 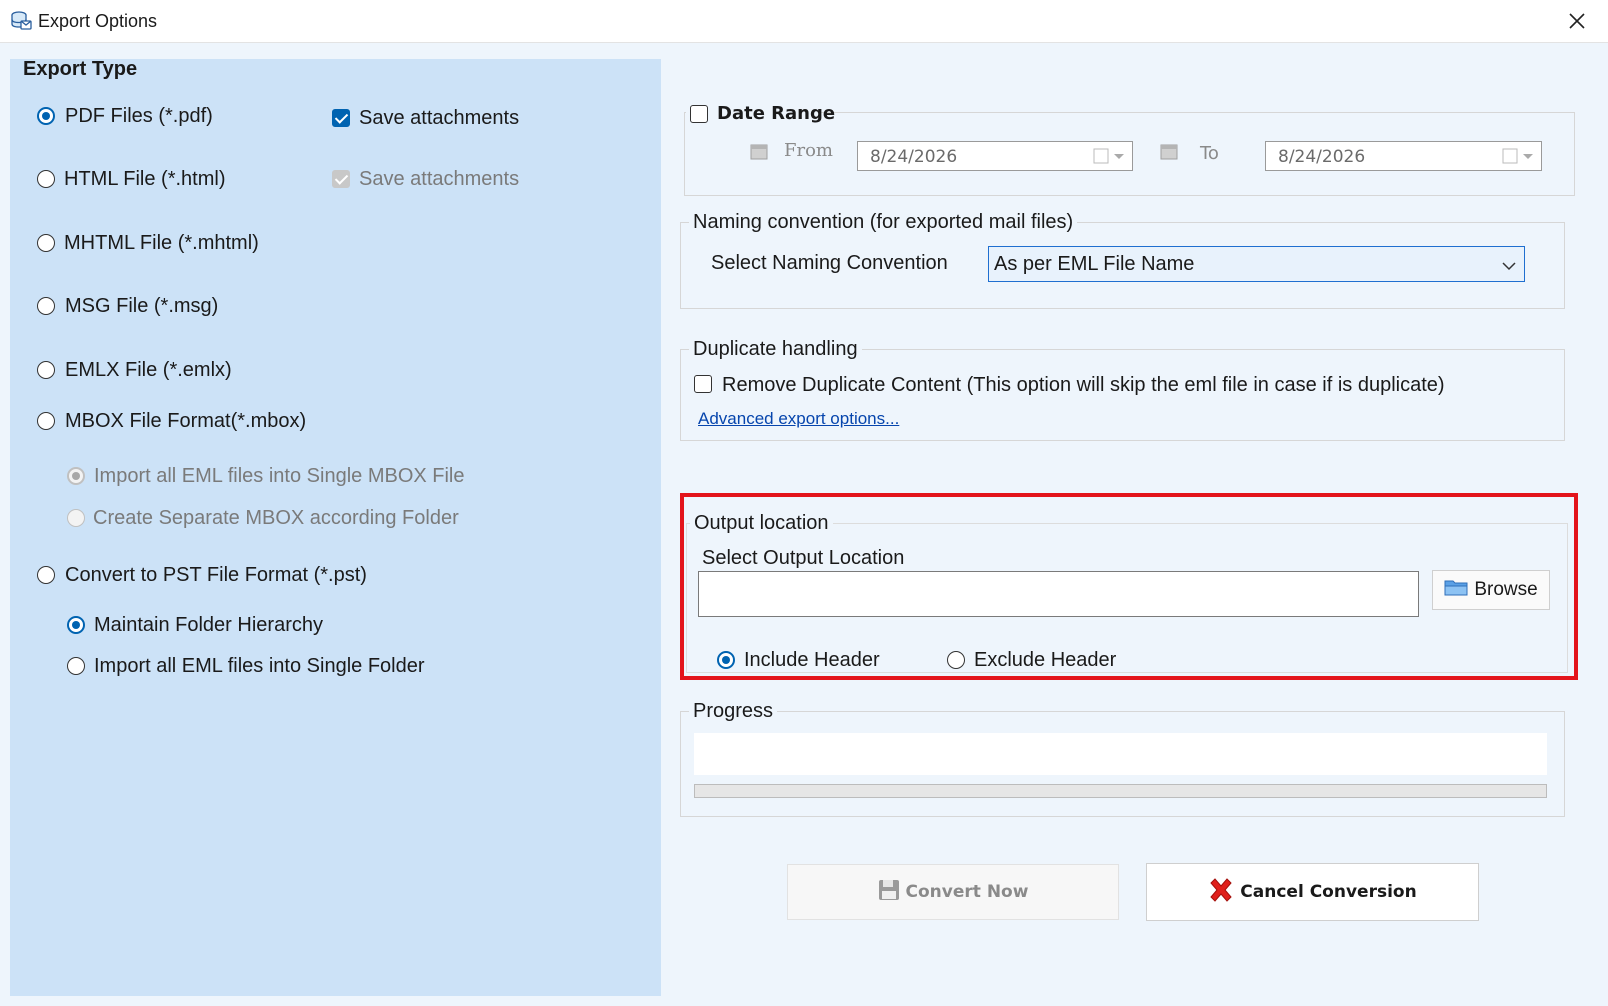 What do you see at coordinates (1120, 791) in the screenshot?
I see `progress-bar` at bounding box center [1120, 791].